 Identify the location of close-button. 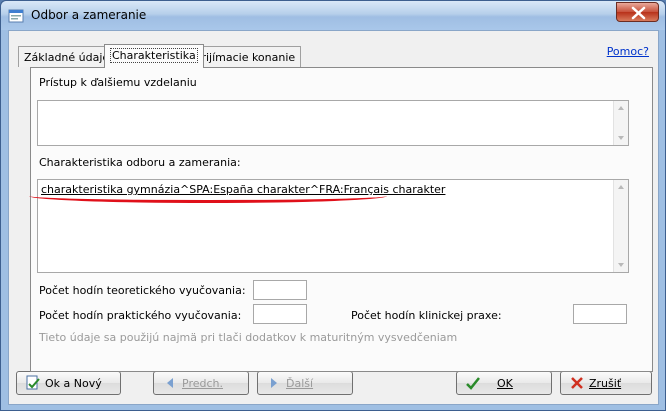
(637, 12).